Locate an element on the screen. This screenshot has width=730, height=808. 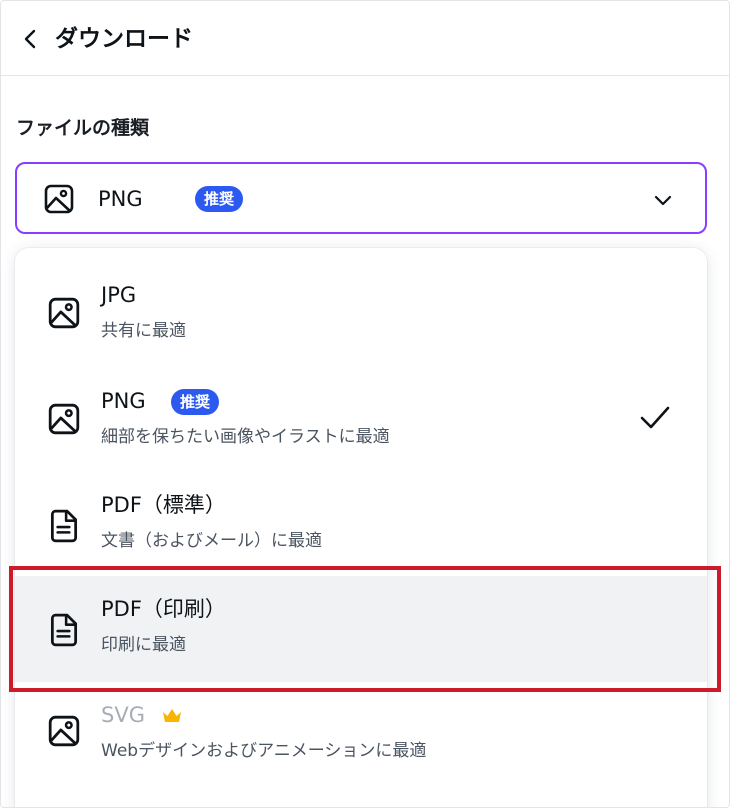
chevron-left-icon is located at coordinates (30, 39).